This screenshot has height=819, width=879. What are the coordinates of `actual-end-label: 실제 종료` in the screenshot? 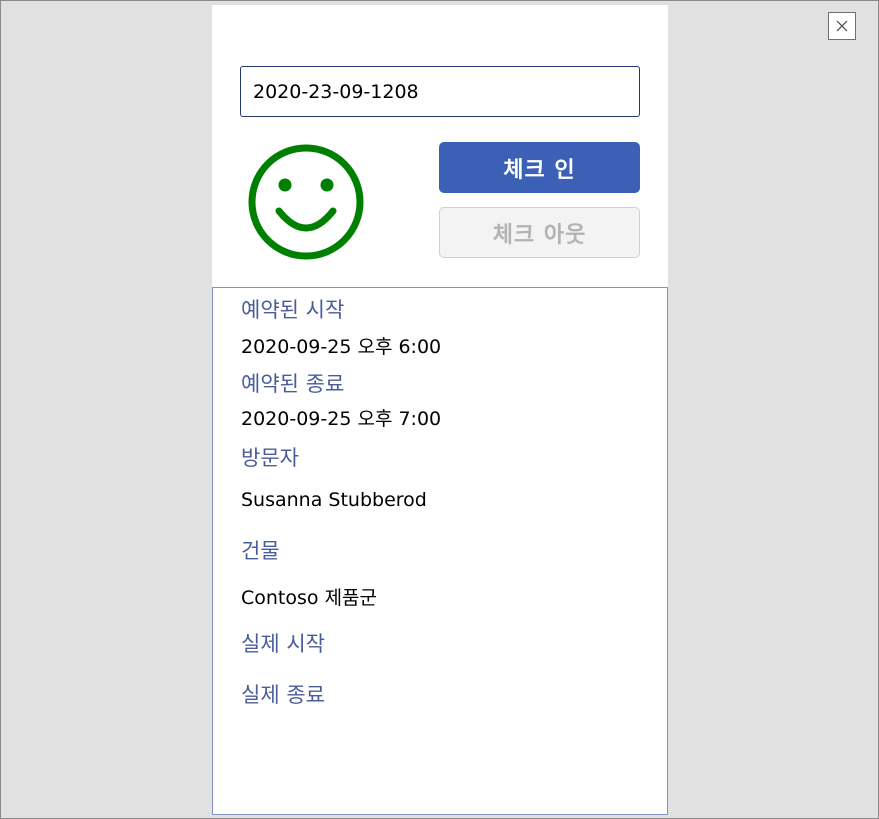 It's located at (283, 695).